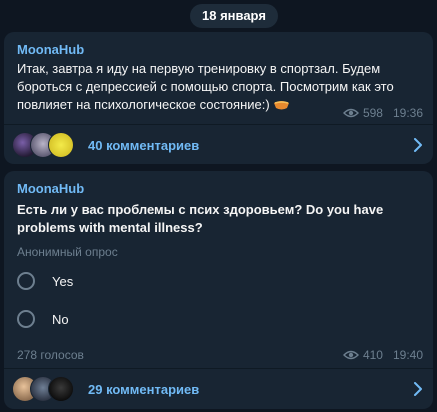  I want to click on poll-option-label: No, so click(60, 319).